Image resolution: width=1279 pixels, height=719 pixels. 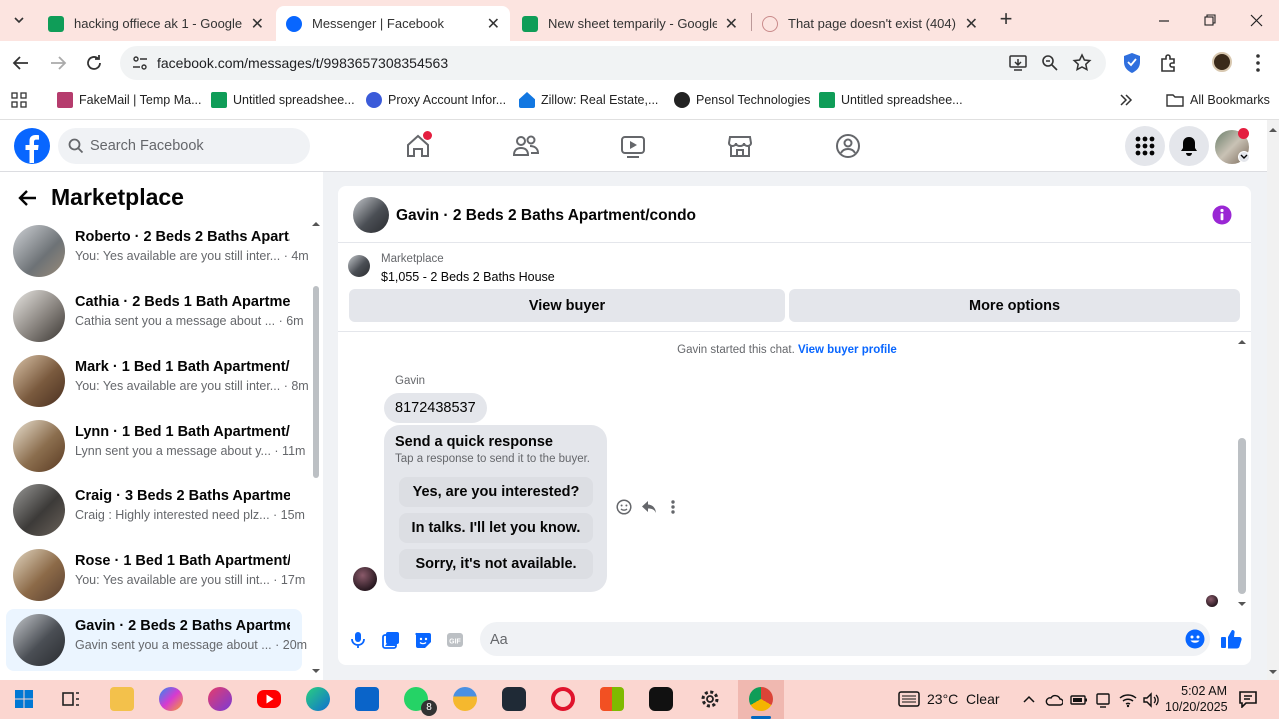 What do you see at coordinates (1210, 21) in the screenshot?
I see `restore-button` at bounding box center [1210, 21].